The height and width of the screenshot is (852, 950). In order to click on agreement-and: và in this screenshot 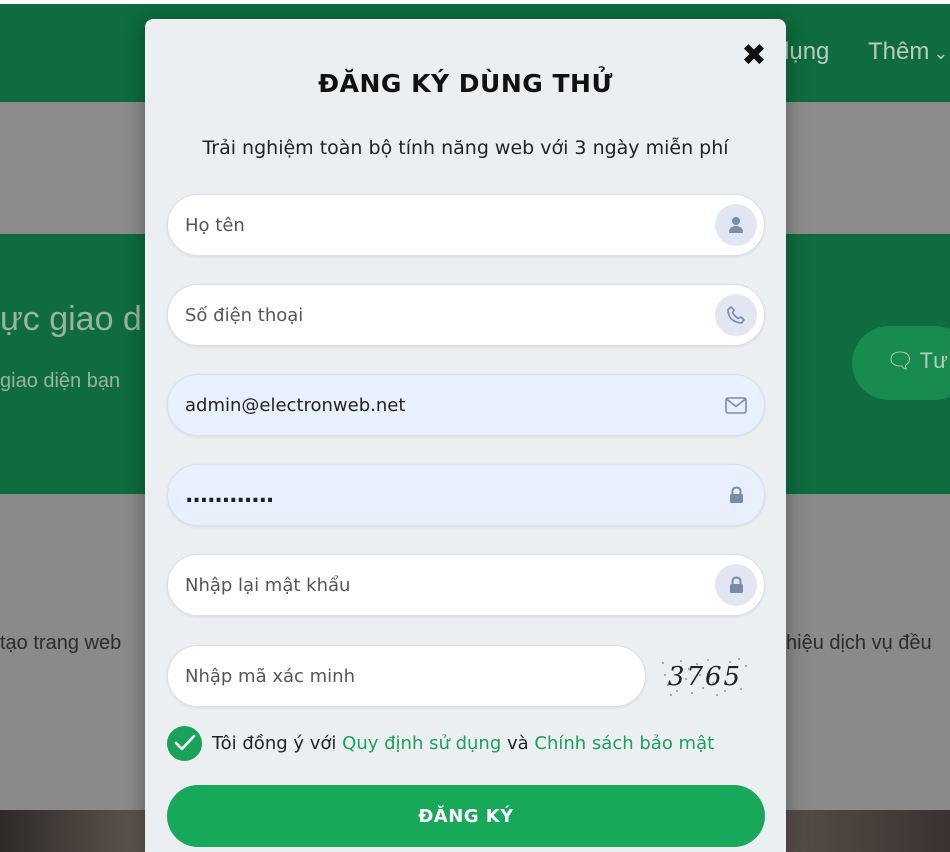, I will do `click(517, 743)`.